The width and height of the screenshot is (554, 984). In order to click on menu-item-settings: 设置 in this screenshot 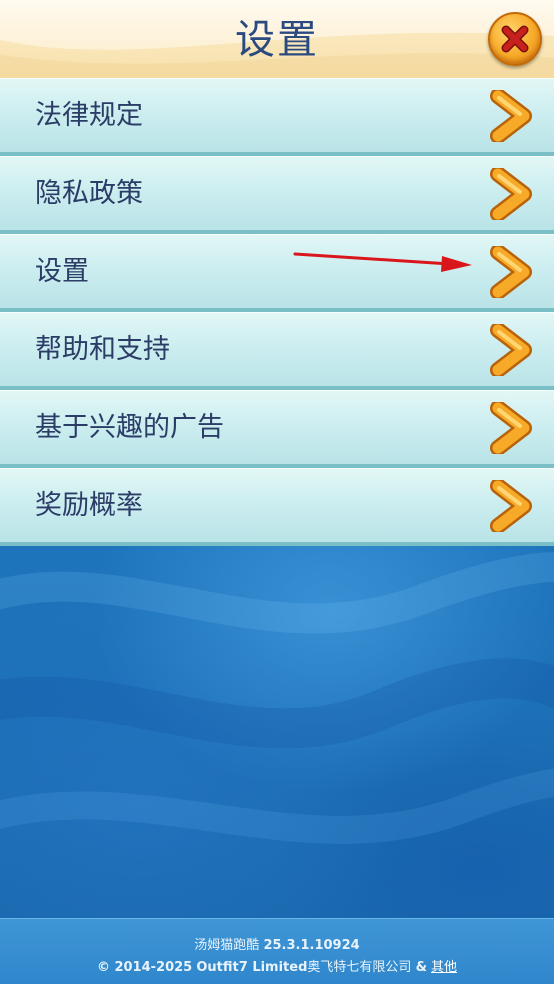, I will do `click(277, 273)`.